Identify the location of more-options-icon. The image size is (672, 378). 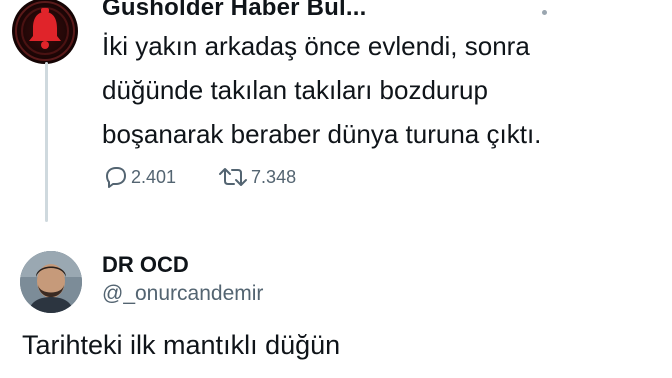
(544, 12).